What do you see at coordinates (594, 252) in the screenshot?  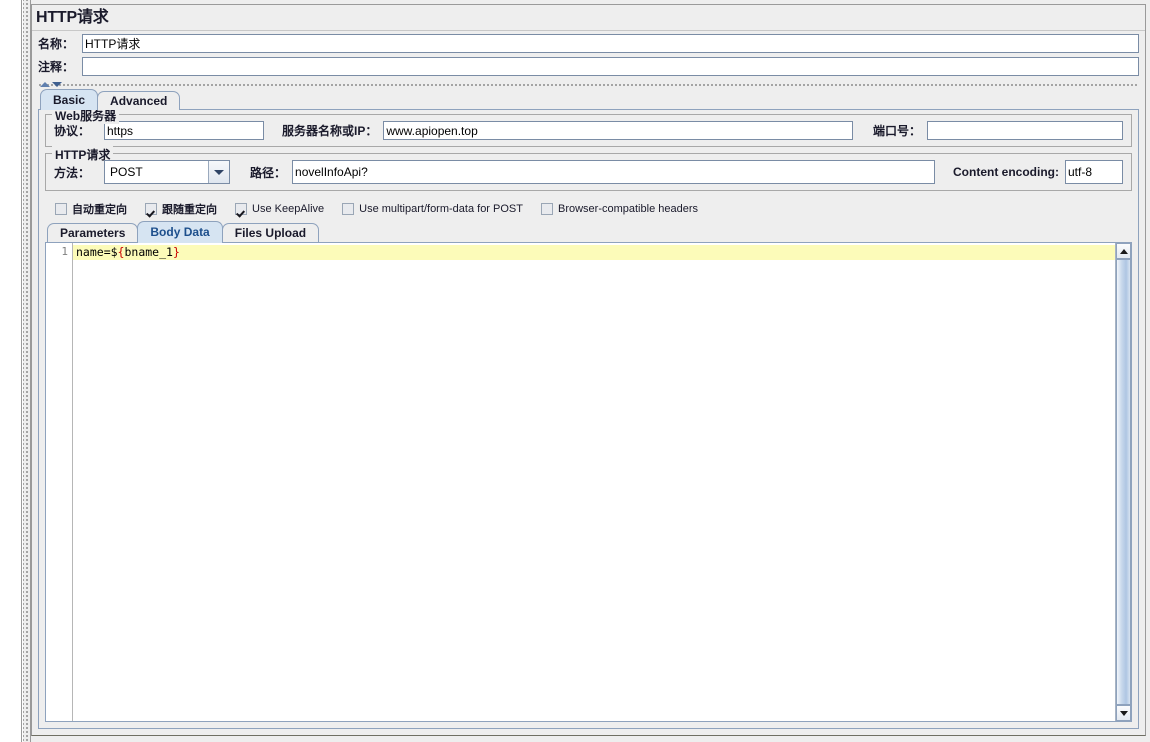 I see `editor-line-1: name=${bname_1}` at bounding box center [594, 252].